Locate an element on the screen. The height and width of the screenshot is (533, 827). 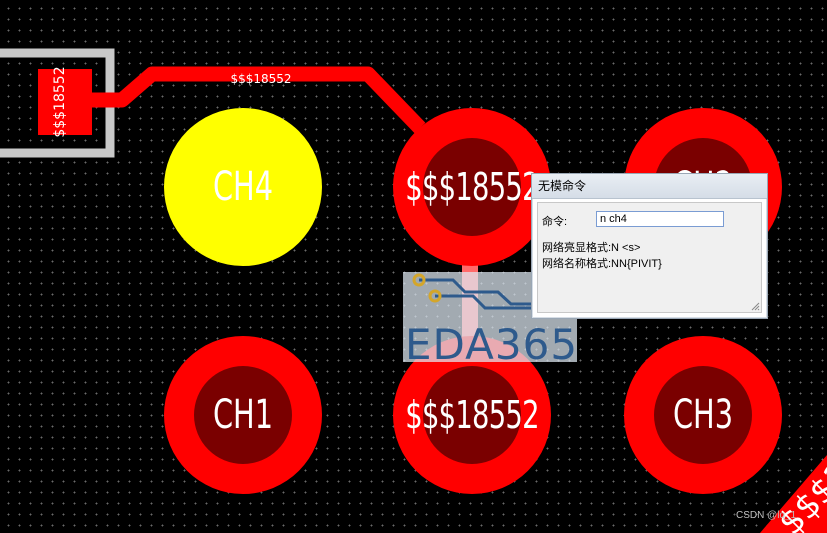
pad-ch3: CH3 is located at coordinates (703, 415).